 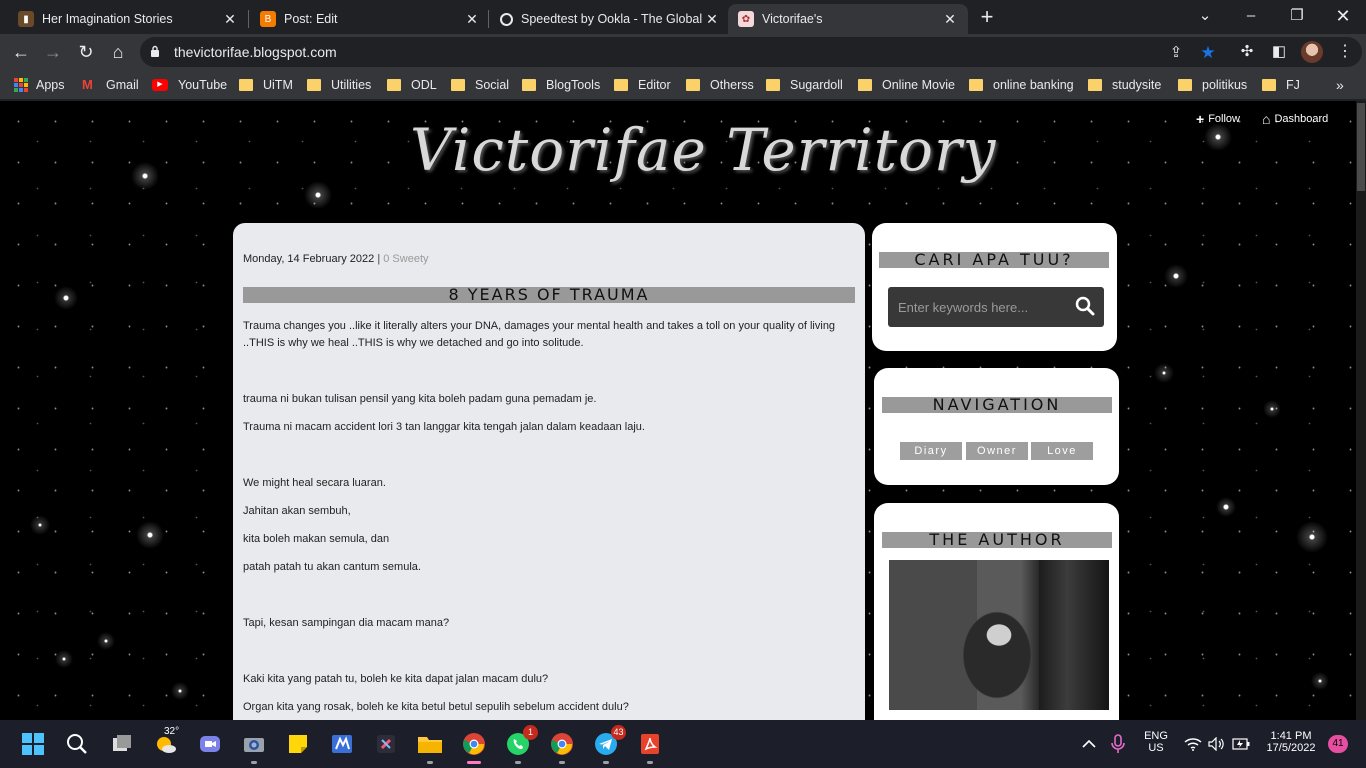 What do you see at coordinates (562, 744) in the screenshot?
I see `chrome-icon` at bounding box center [562, 744].